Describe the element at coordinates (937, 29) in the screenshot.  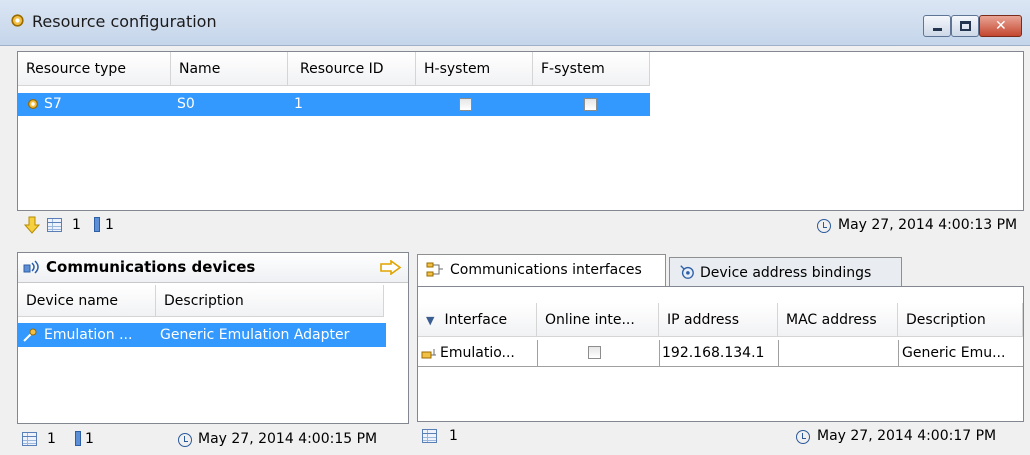
I see `minimize-icon` at that location.